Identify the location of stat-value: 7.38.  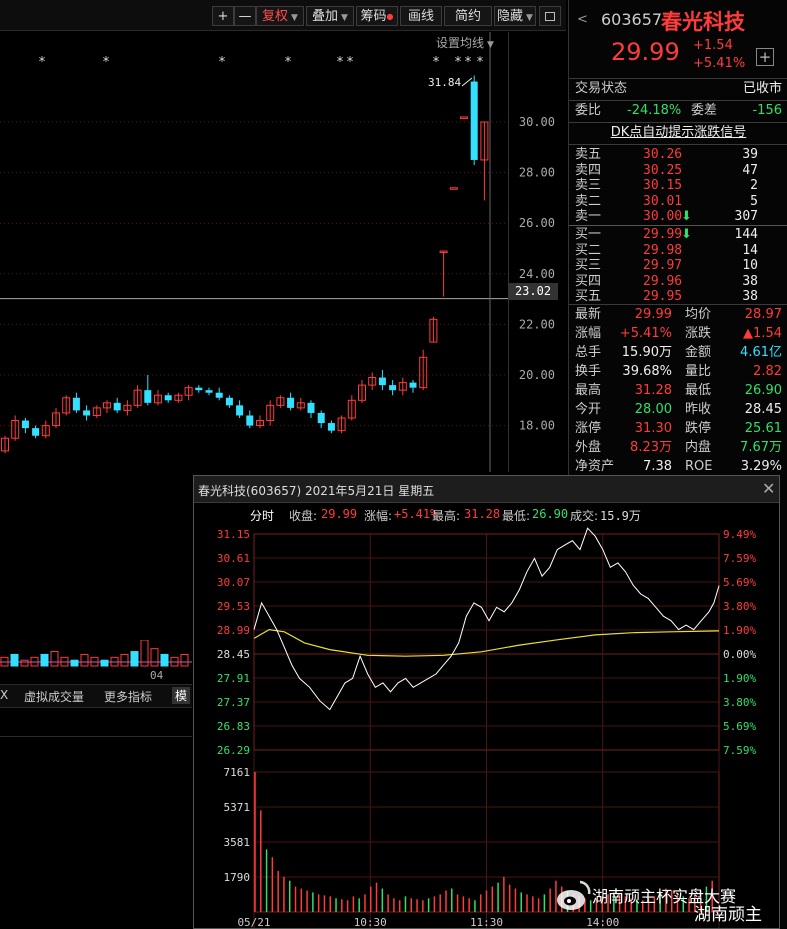
(657, 466).